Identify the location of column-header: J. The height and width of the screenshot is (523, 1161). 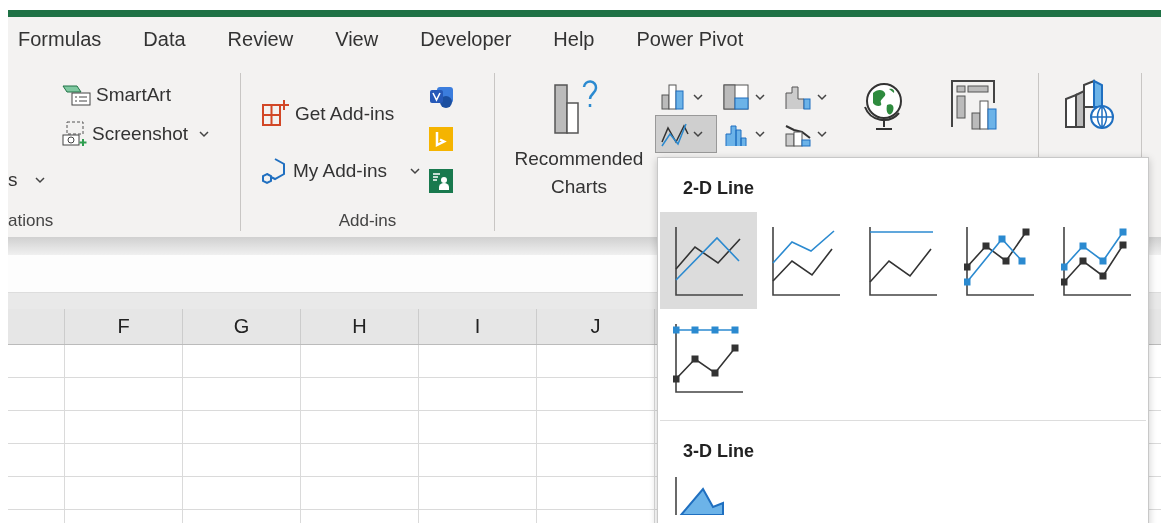
(595, 326).